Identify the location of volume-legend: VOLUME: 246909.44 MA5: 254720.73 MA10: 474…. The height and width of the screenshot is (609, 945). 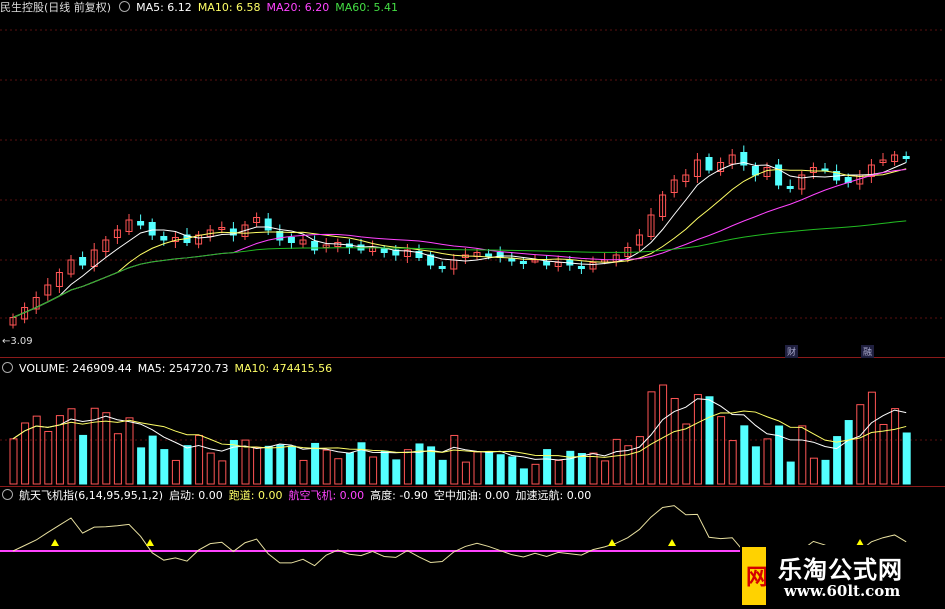
(169, 369).